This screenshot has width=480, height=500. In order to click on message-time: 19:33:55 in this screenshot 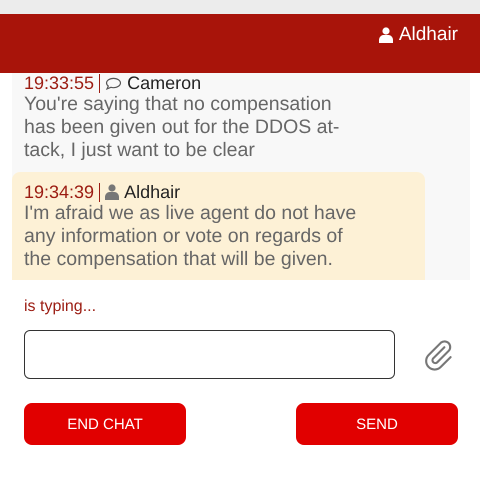, I will do `click(59, 83)`.